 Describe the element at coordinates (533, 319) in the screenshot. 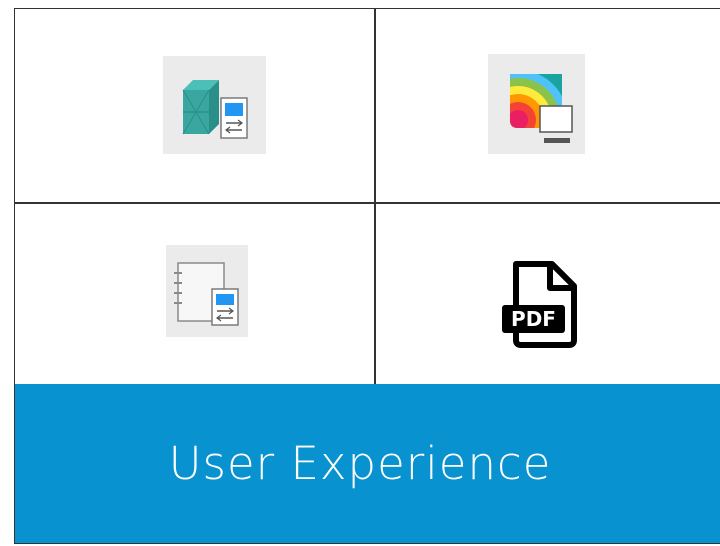

I see `pdf-label: PDF` at that location.